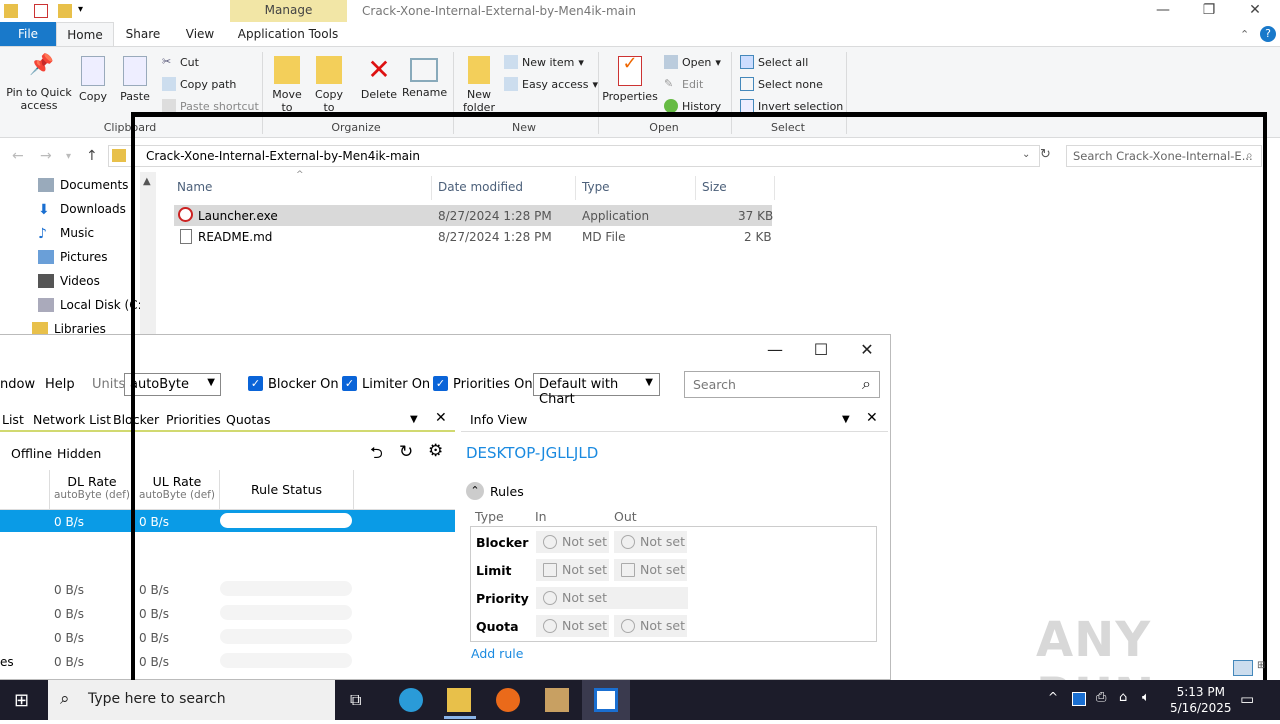 This screenshot has height=724, width=1280. Describe the element at coordinates (92, 487) in the screenshot. I see `column-dl-rate: DL Rate autoByte (def)` at that location.